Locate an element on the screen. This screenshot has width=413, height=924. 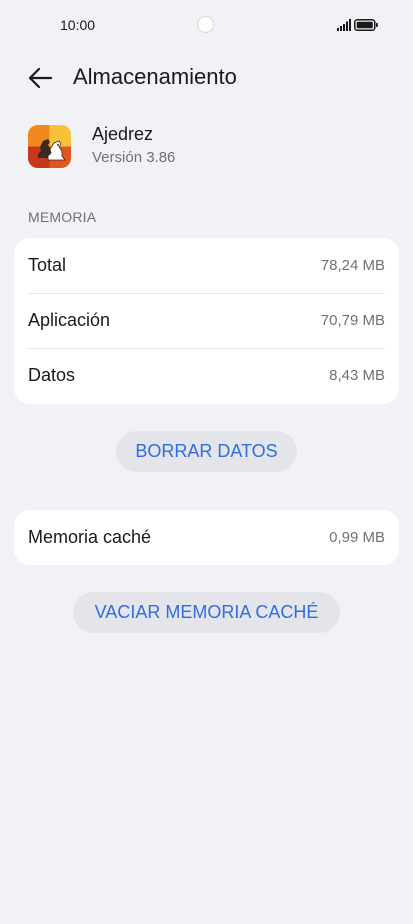
status-bar: 10:00 is located at coordinates (206, 25).